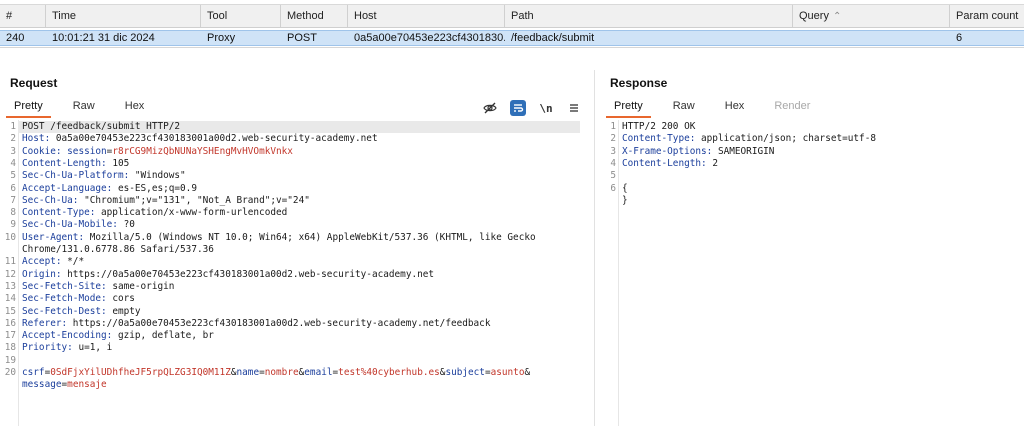  I want to click on param-name: message, so click(42, 385).